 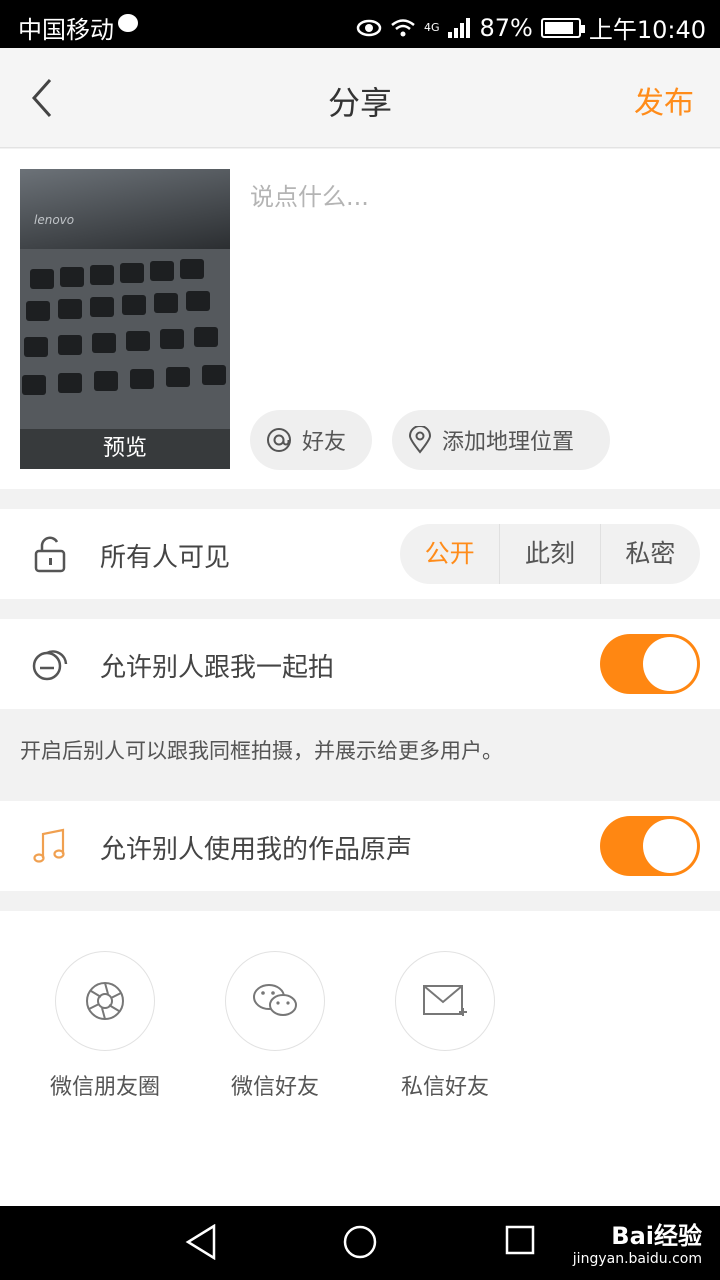 I want to click on battery-icon, so click(x=562, y=27).